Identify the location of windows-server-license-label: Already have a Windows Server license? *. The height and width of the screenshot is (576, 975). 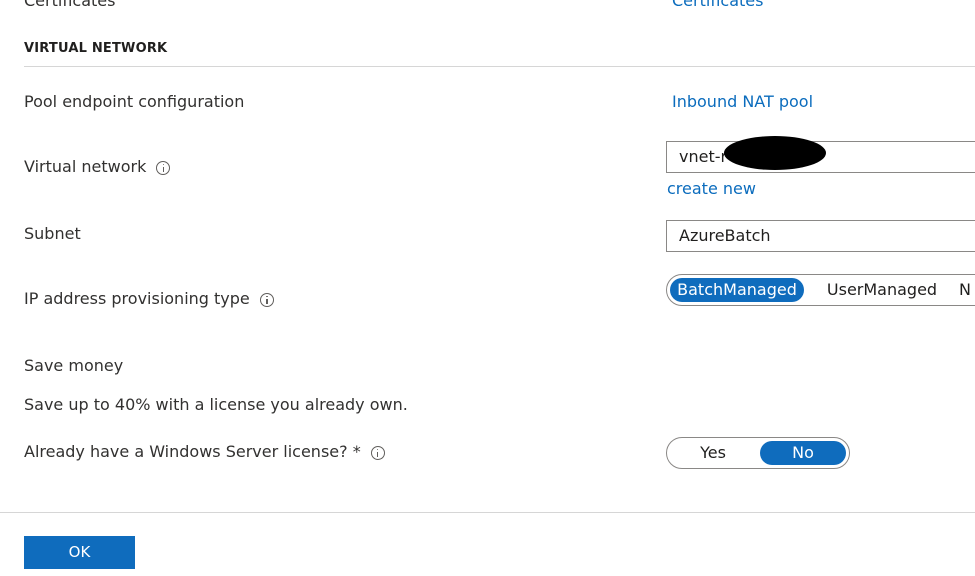
(192, 451).